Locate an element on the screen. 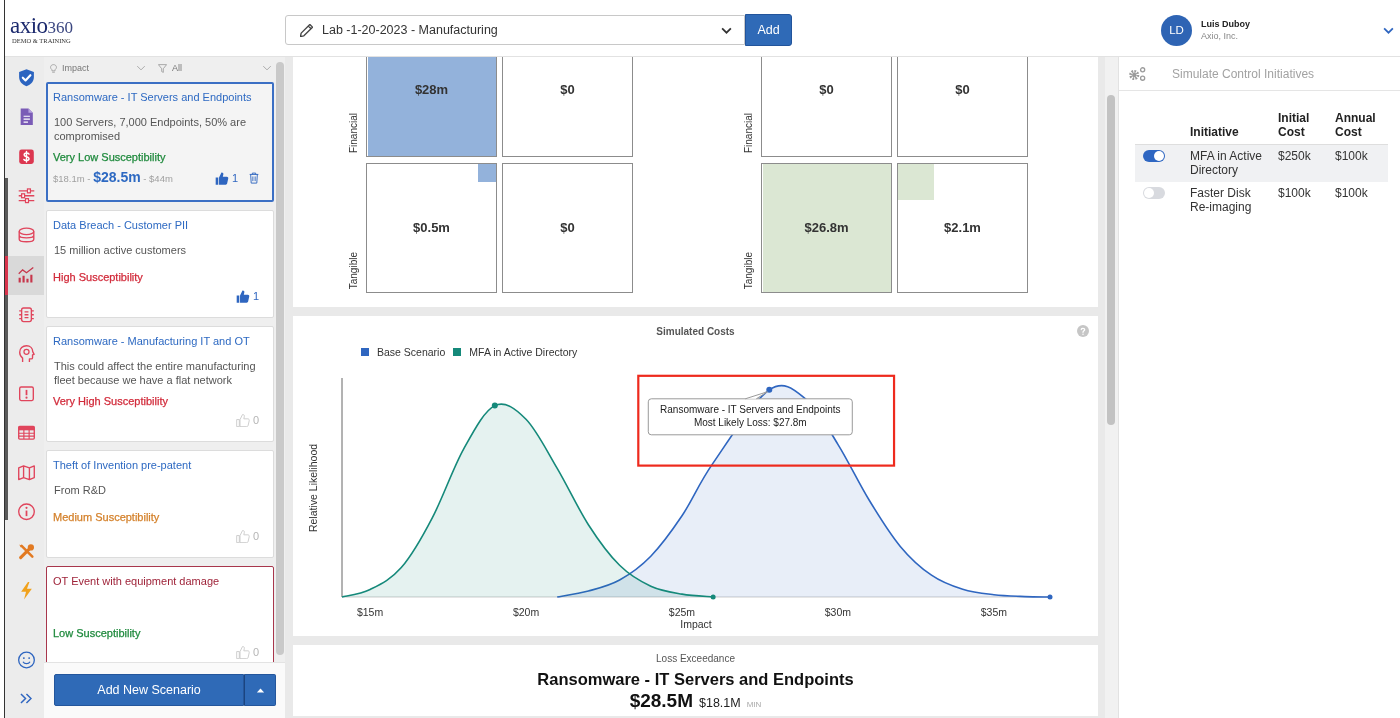 The image size is (1400, 718). tooltip-text: Ransomware - IT Servers and Endpoints is located at coordinates (750, 409).